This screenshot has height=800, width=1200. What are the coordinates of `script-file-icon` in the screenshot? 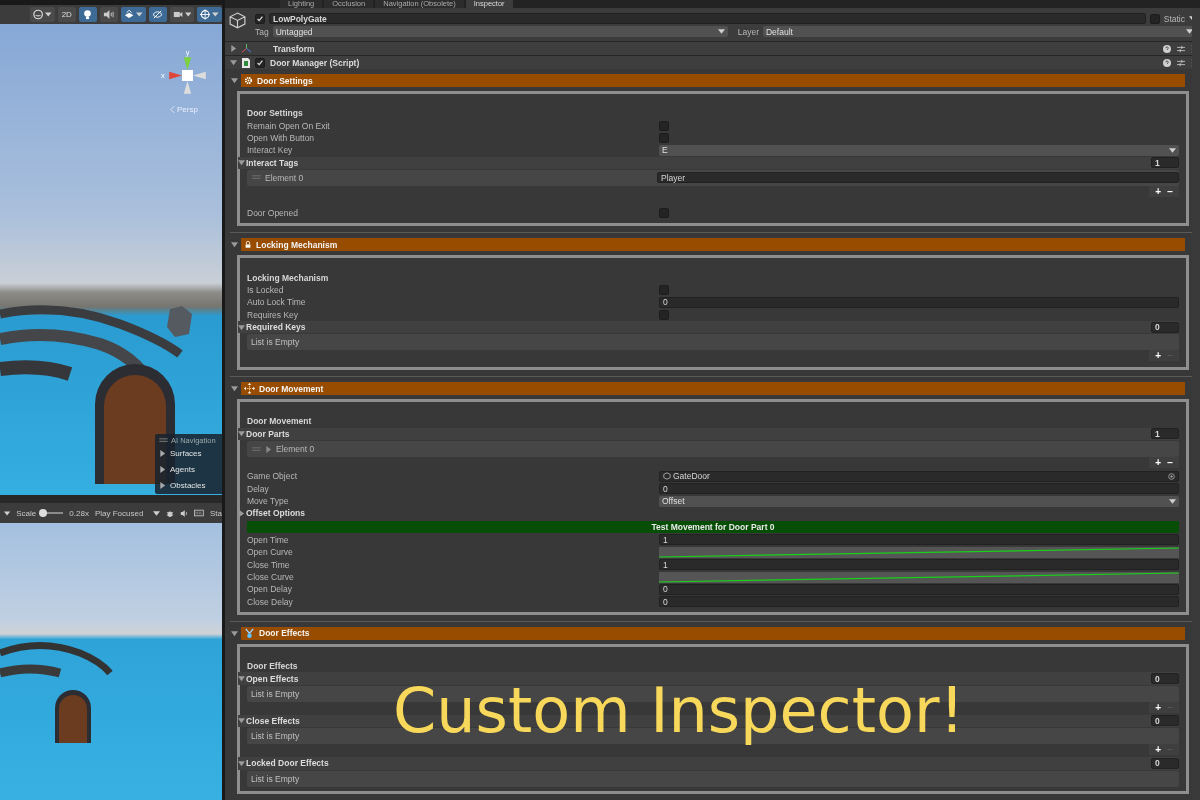 It's located at (246, 62).